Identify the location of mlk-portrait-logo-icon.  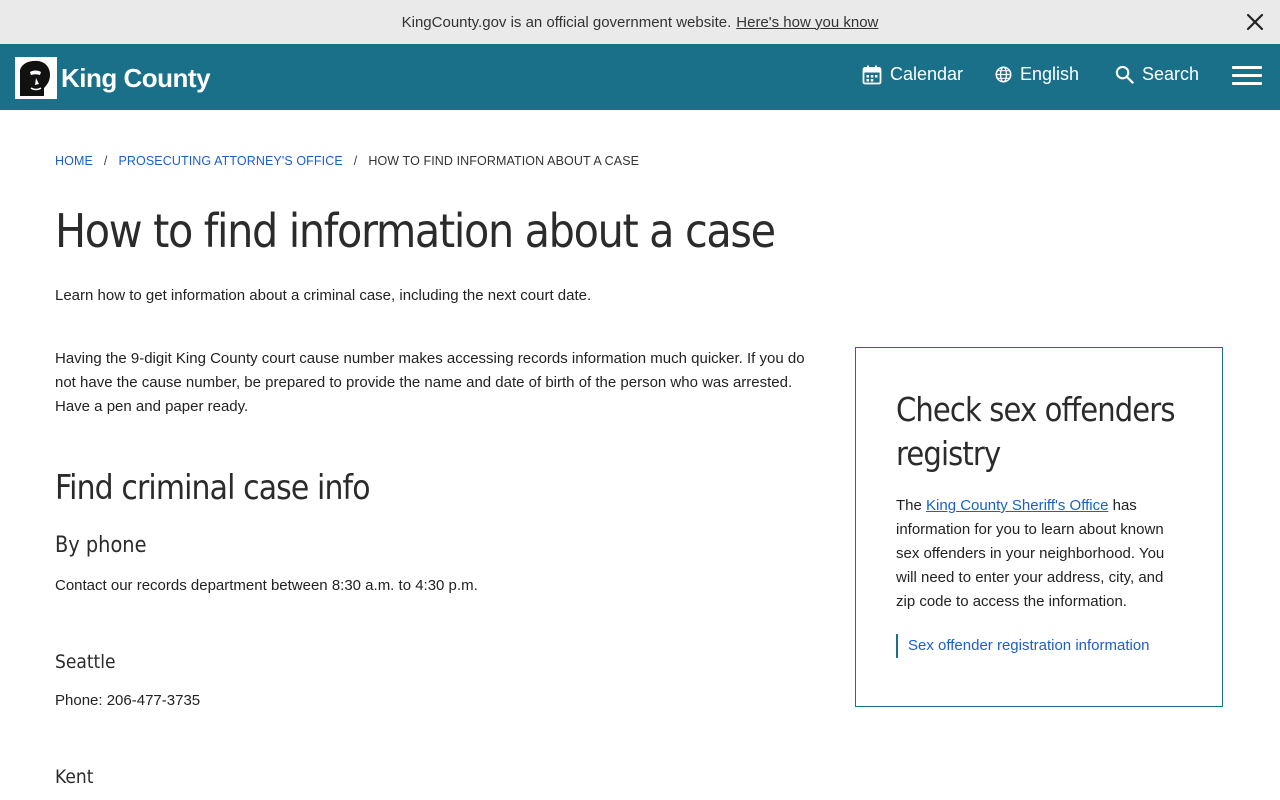
(36, 78).